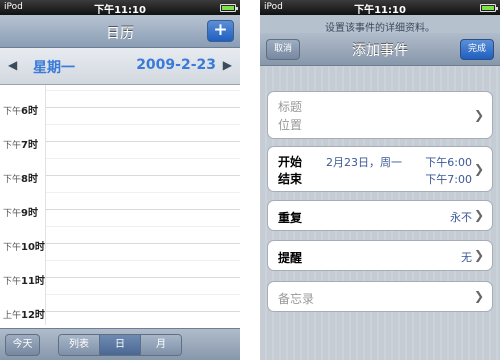  I want to click on today-button: 今天, so click(22, 345).